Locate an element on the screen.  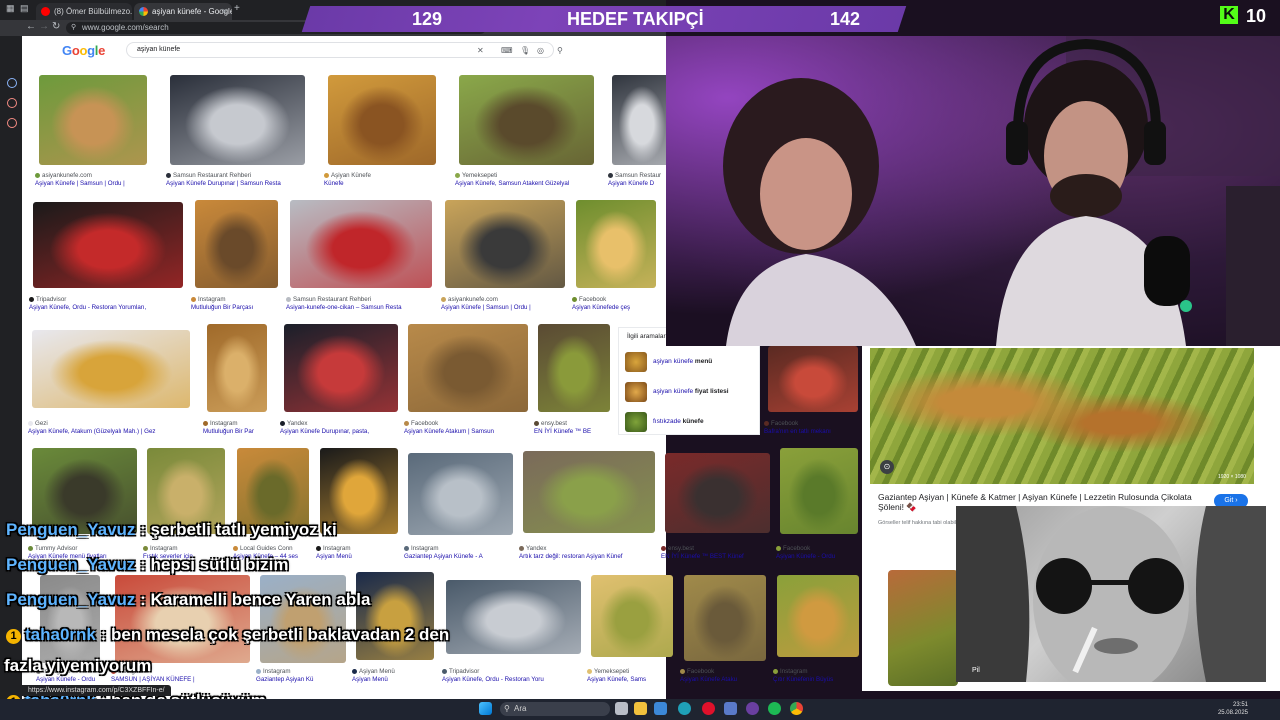
edge-icon is located at coordinates (684, 708).